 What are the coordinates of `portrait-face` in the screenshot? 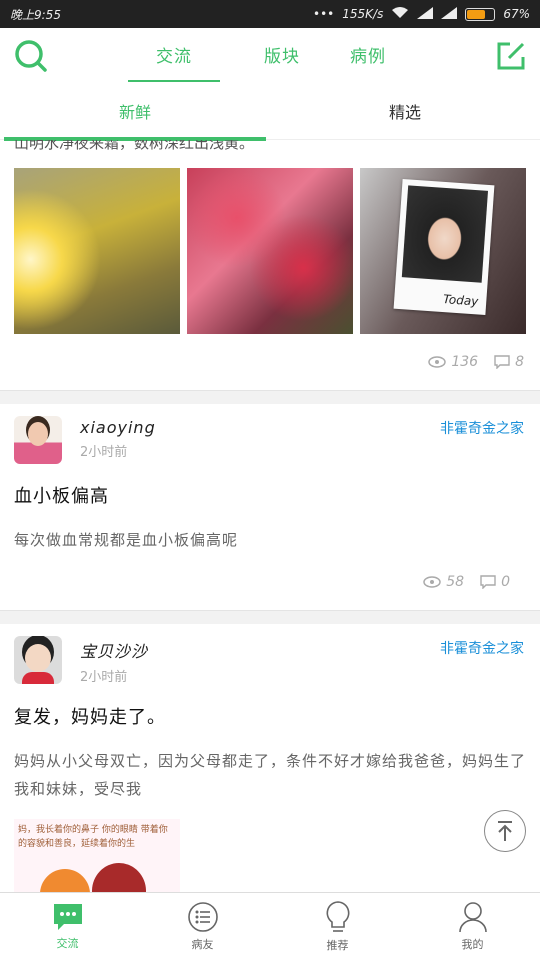 It's located at (445, 234).